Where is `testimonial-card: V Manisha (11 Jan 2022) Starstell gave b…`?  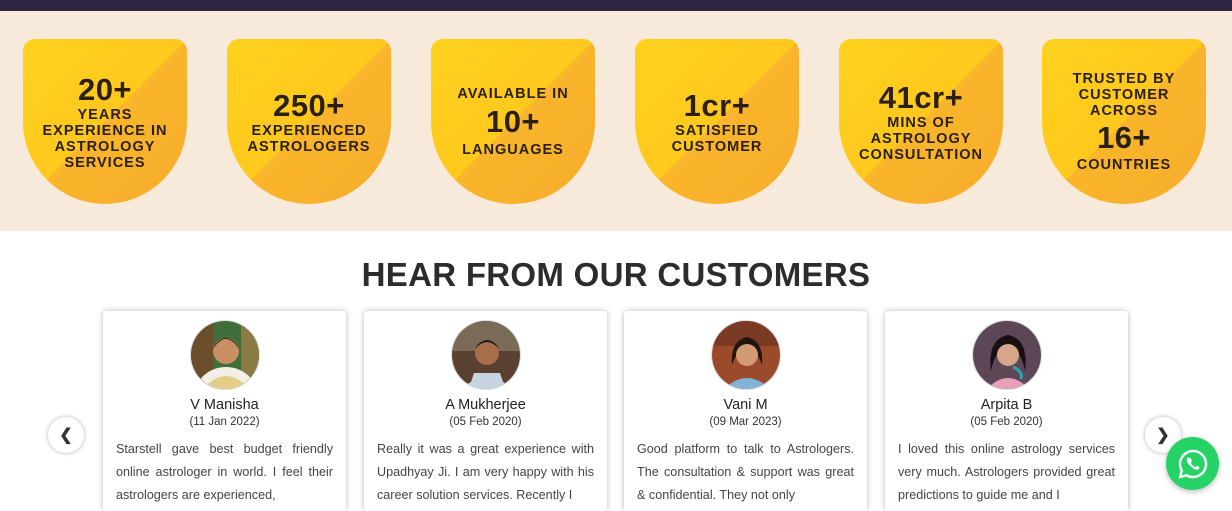
testimonial-card: V Manisha (11 Jan 2022) Starstell gave b… is located at coordinates (224, 411).